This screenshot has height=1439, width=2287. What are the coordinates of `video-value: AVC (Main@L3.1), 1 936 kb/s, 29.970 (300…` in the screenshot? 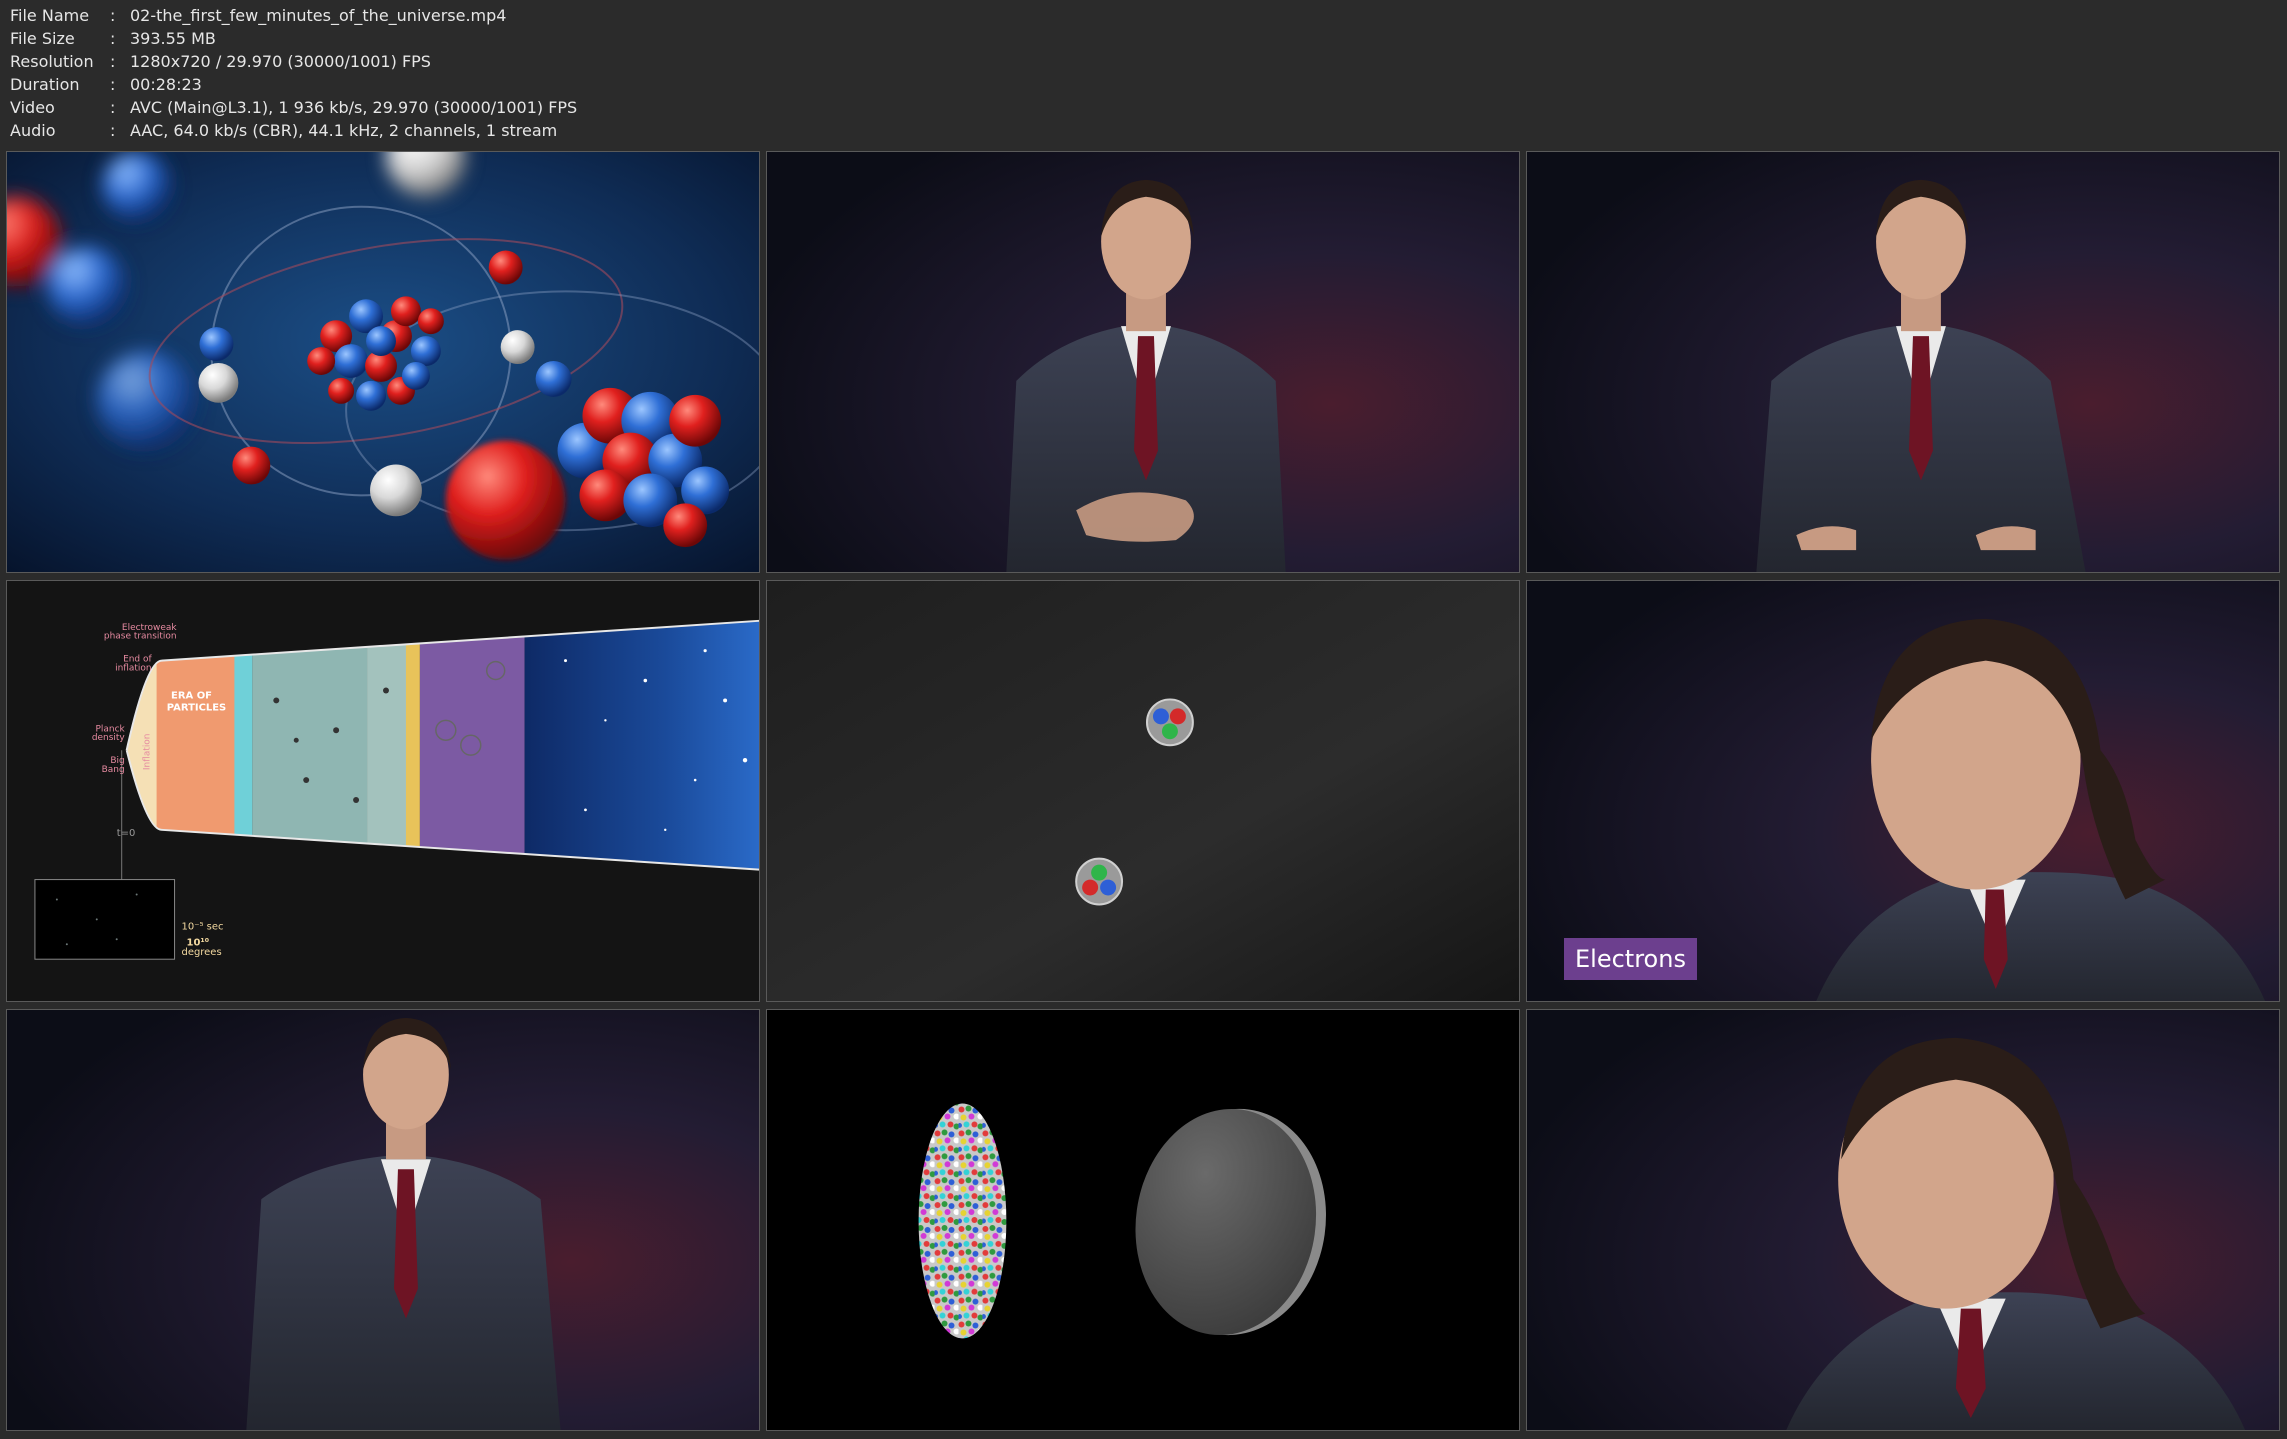 It's located at (354, 107).